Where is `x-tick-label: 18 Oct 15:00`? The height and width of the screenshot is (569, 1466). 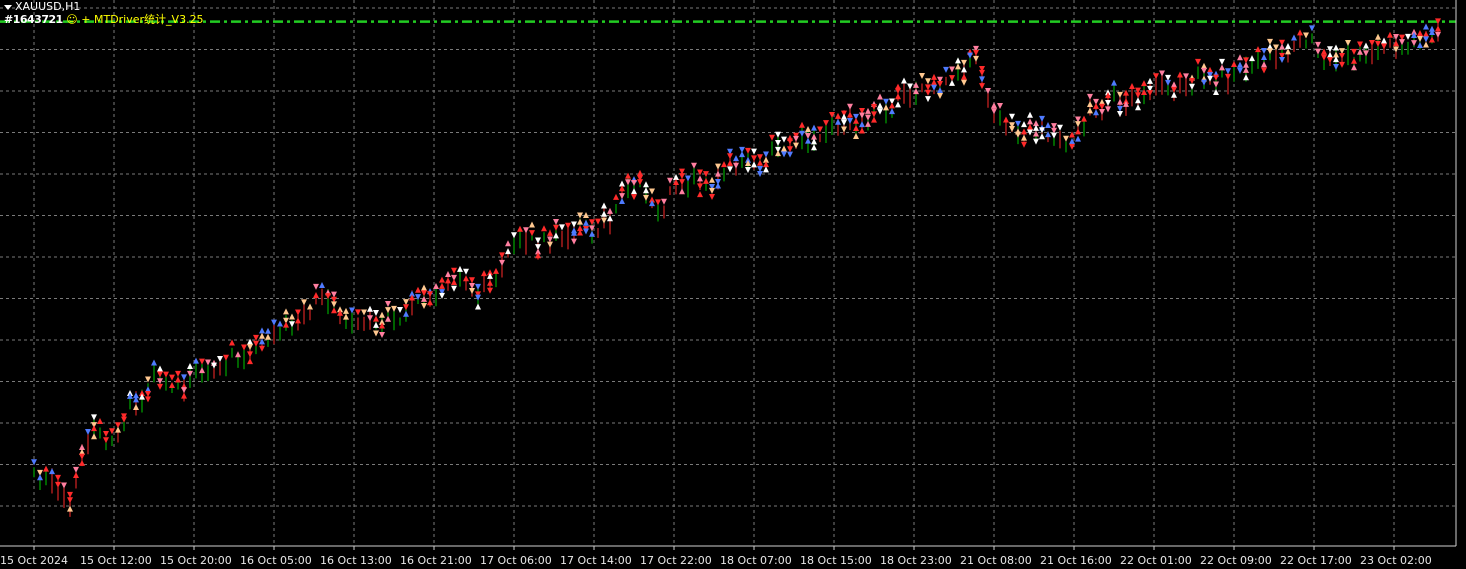
x-tick-label: 18 Oct 15:00 is located at coordinates (836, 560).